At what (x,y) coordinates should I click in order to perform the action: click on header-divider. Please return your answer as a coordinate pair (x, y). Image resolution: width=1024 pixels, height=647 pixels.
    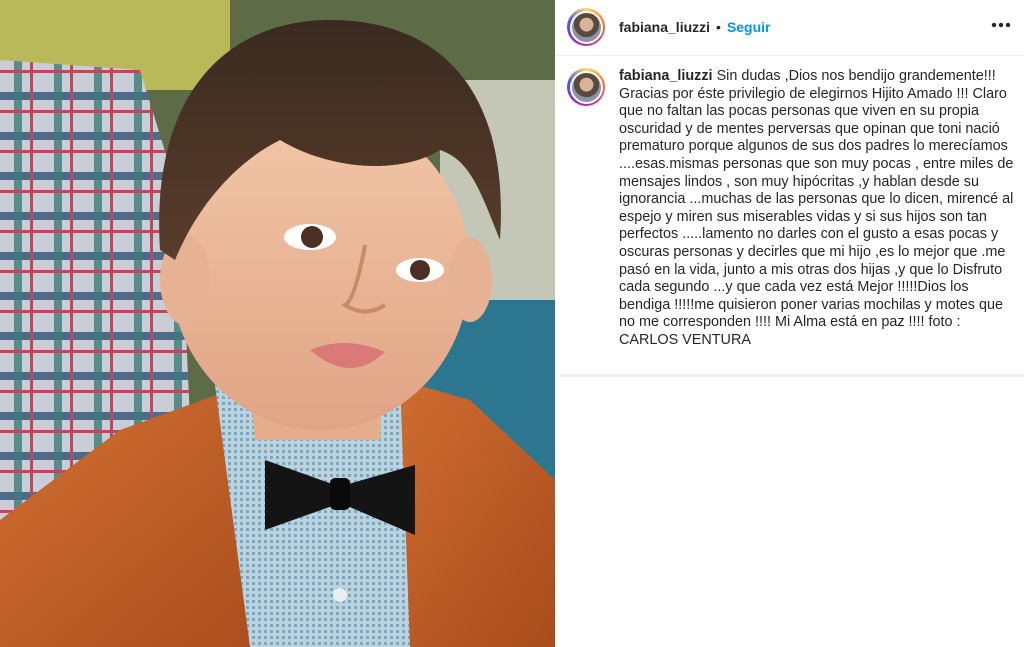
    Looking at the image, I should click on (789, 55).